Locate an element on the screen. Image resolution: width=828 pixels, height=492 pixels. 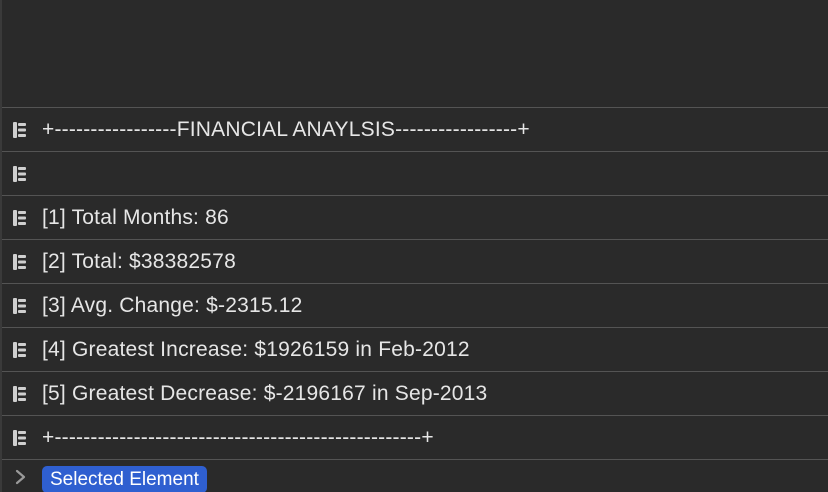
console-log-row: [1] Total Months: 86 is located at coordinates (415, 218).